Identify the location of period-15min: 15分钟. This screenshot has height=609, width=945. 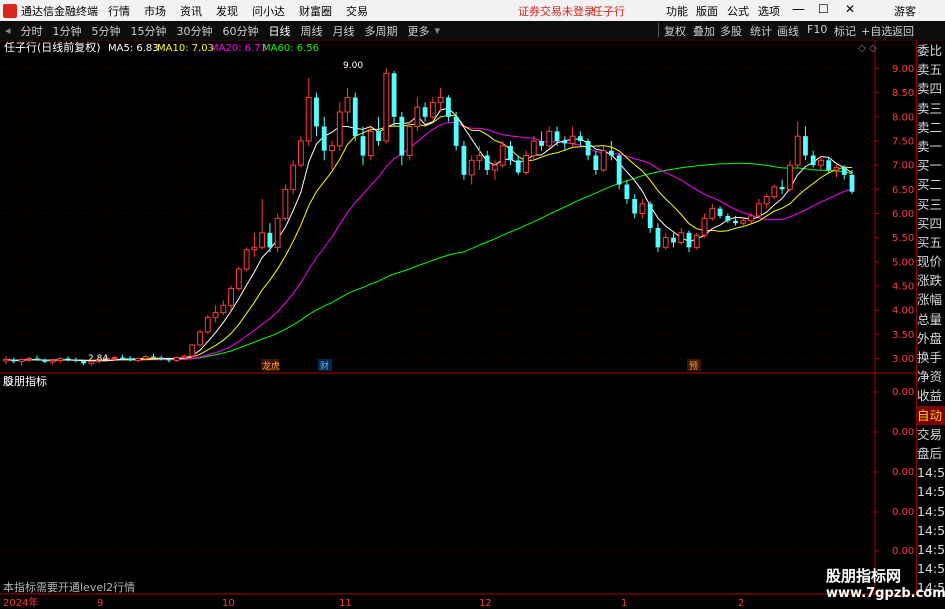
(149, 31).